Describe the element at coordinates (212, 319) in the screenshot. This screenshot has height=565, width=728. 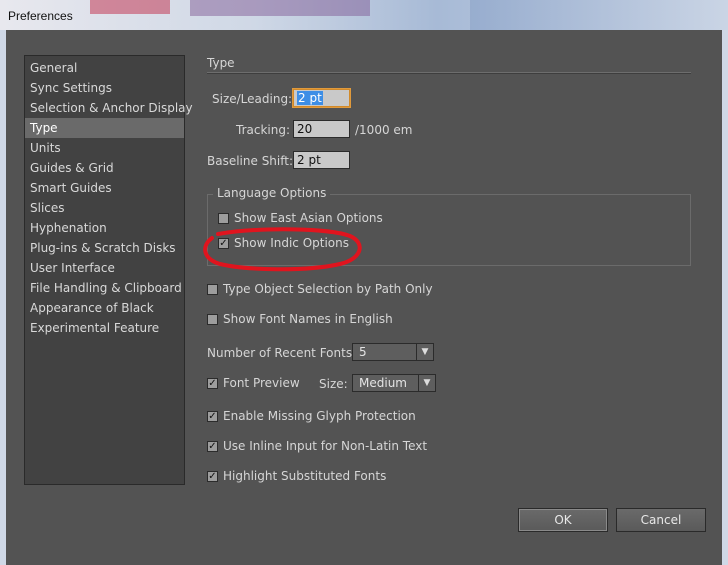
I see `font-names-english-checkbox` at that location.